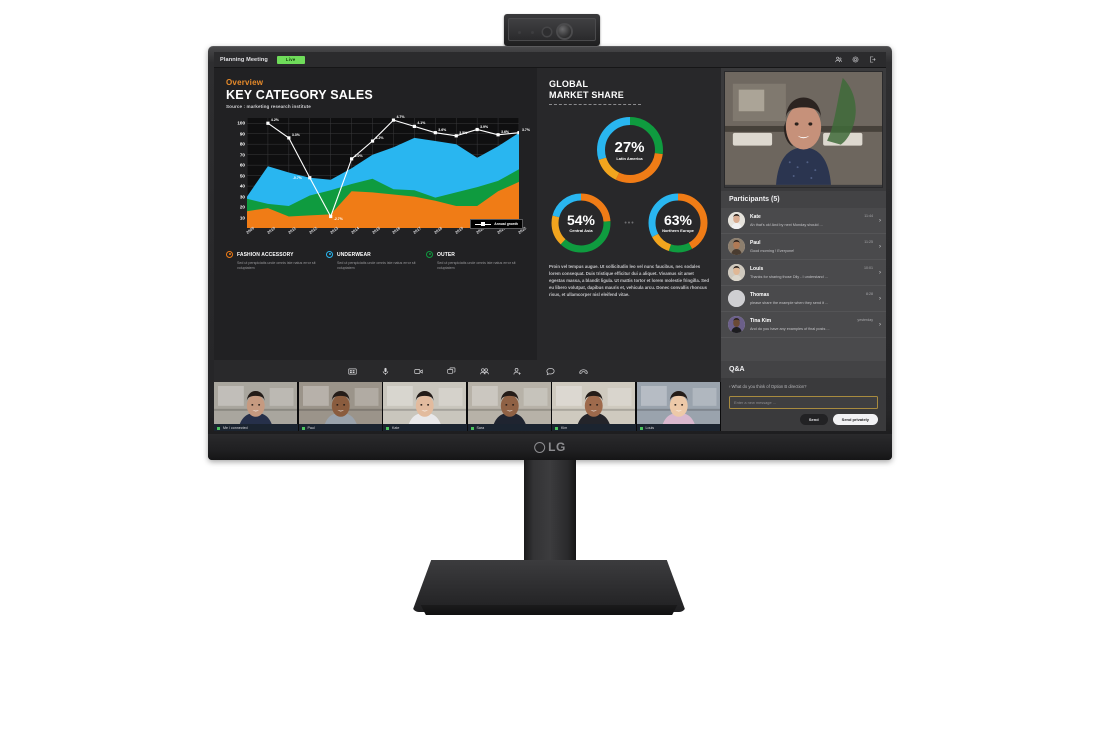  What do you see at coordinates (547, 32) in the screenshot?
I see `webcam-ir-sensor-icon` at bounding box center [547, 32].